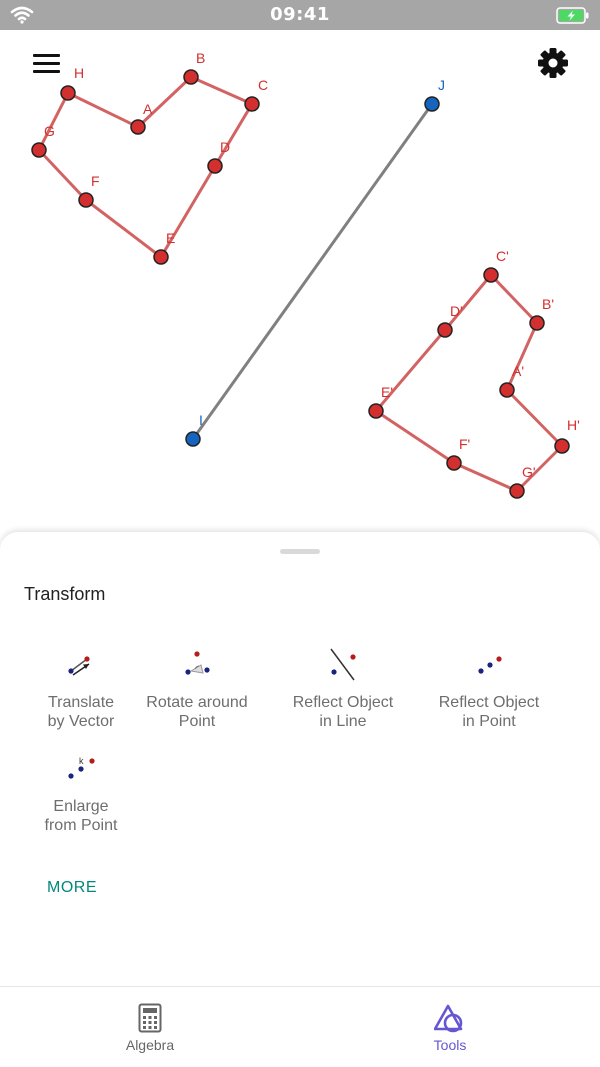 The width and height of the screenshot is (600, 1067). I want to click on point-d, so click(215, 166).